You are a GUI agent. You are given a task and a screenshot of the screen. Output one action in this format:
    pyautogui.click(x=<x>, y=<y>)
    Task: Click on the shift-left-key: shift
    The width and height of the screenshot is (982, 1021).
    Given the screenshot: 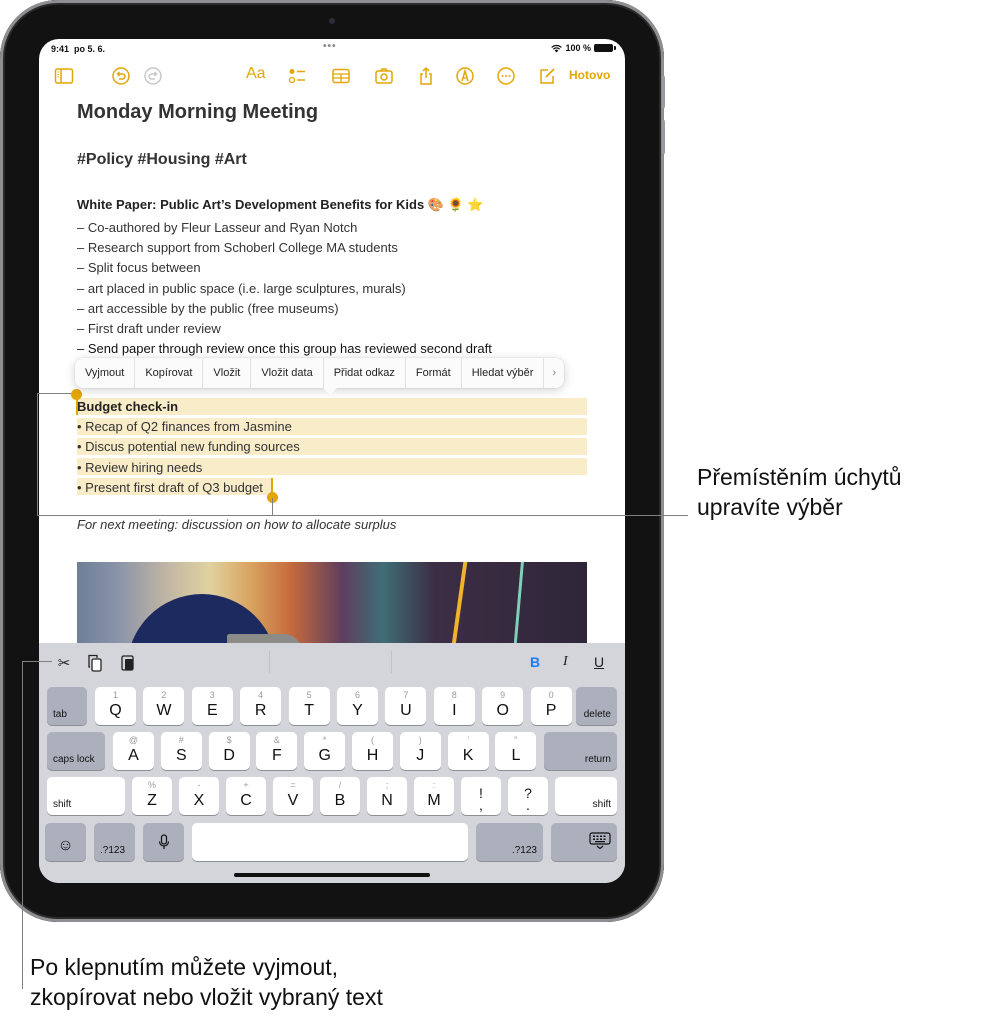 What is the action you would take?
    pyautogui.click(x=86, y=796)
    